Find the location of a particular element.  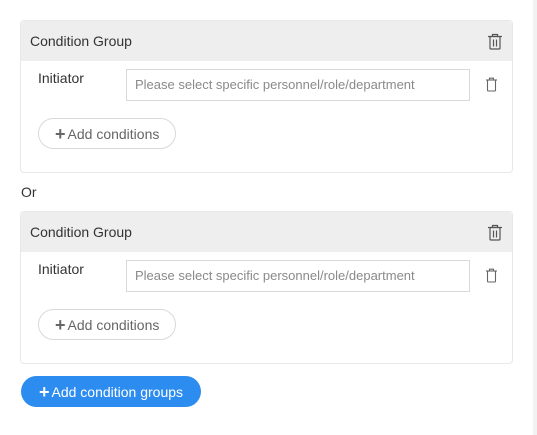

scrollbar-track is located at coordinates (535, 217).